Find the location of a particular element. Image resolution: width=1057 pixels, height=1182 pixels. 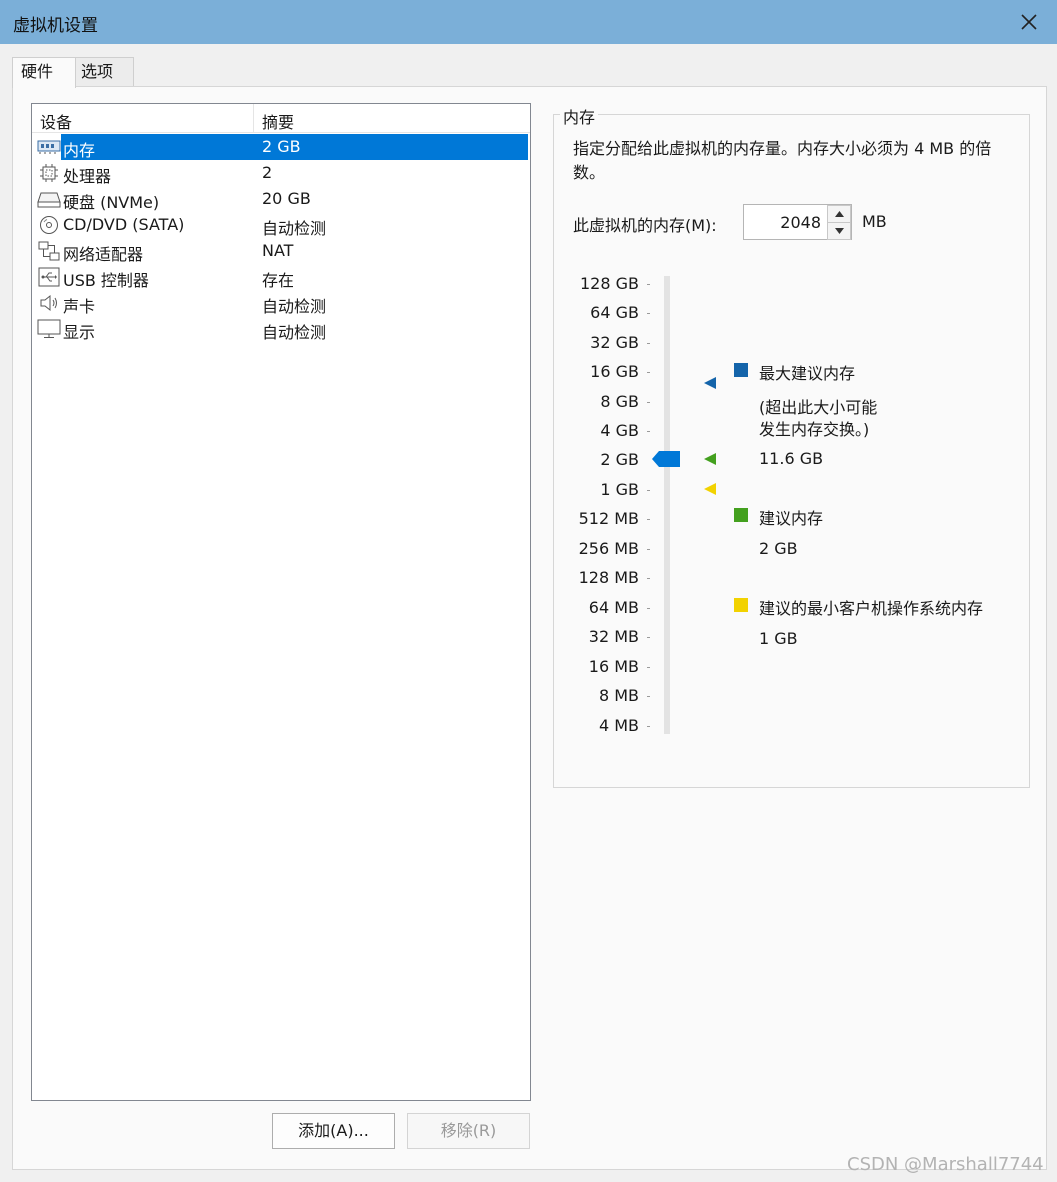

device-row-usb-controller: USB 控制器 存在 is located at coordinates (281, 277).